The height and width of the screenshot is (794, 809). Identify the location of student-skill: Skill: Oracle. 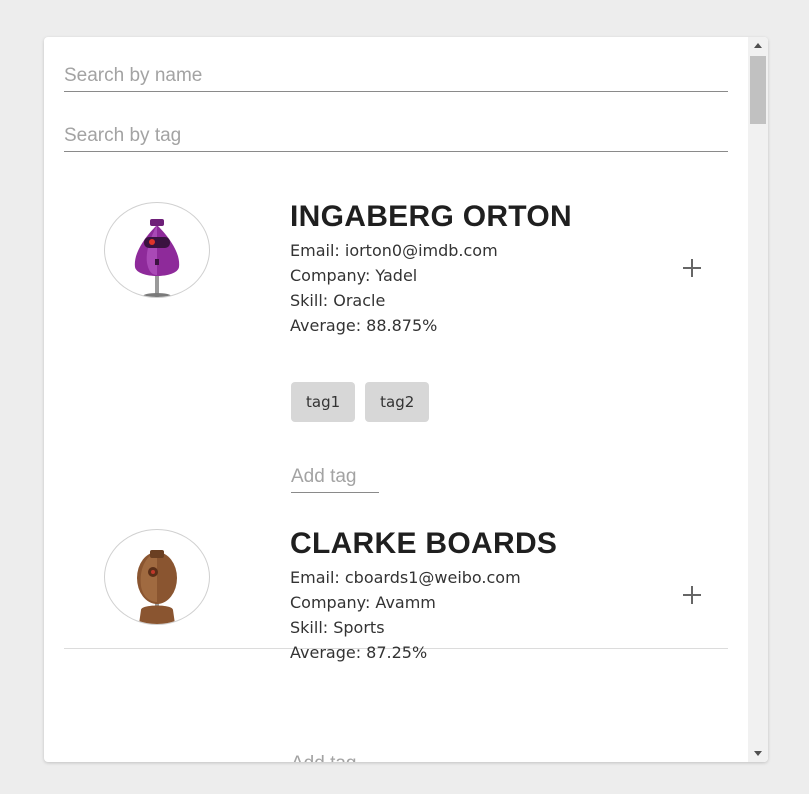
(338, 300).